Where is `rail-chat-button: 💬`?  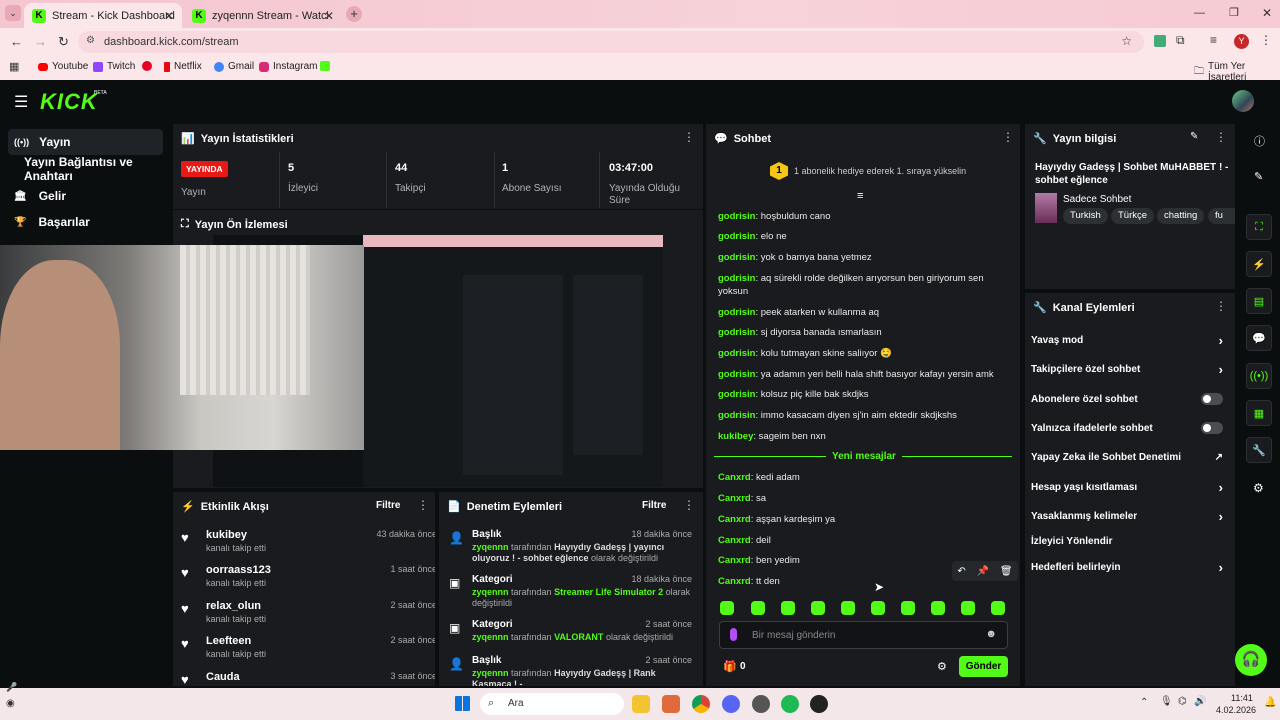
rail-chat-button: 💬 is located at coordinates (1259, 338).